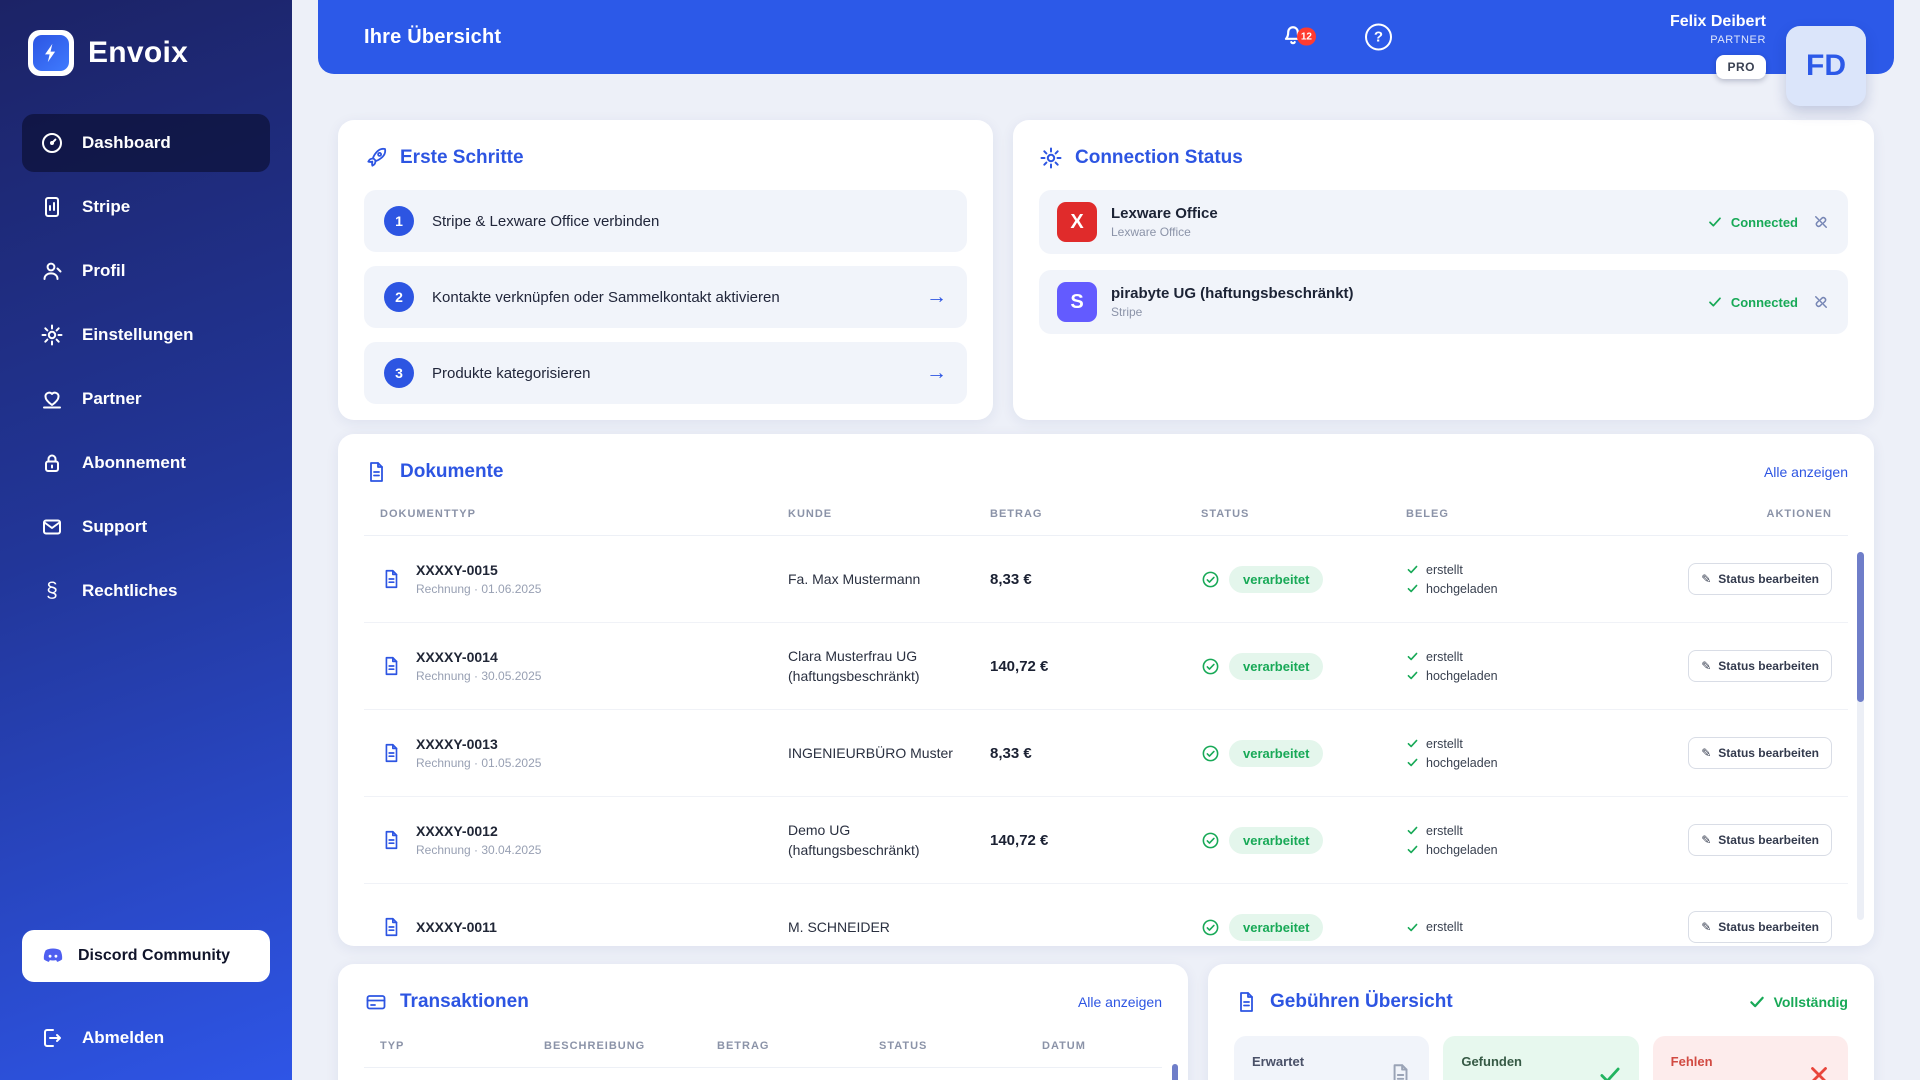 Image resolution: width=1920 pixels, height=1080 pixels. Describe the element at coordinates (52, 335) in the screenshot. I see `gear-icon` at that location.